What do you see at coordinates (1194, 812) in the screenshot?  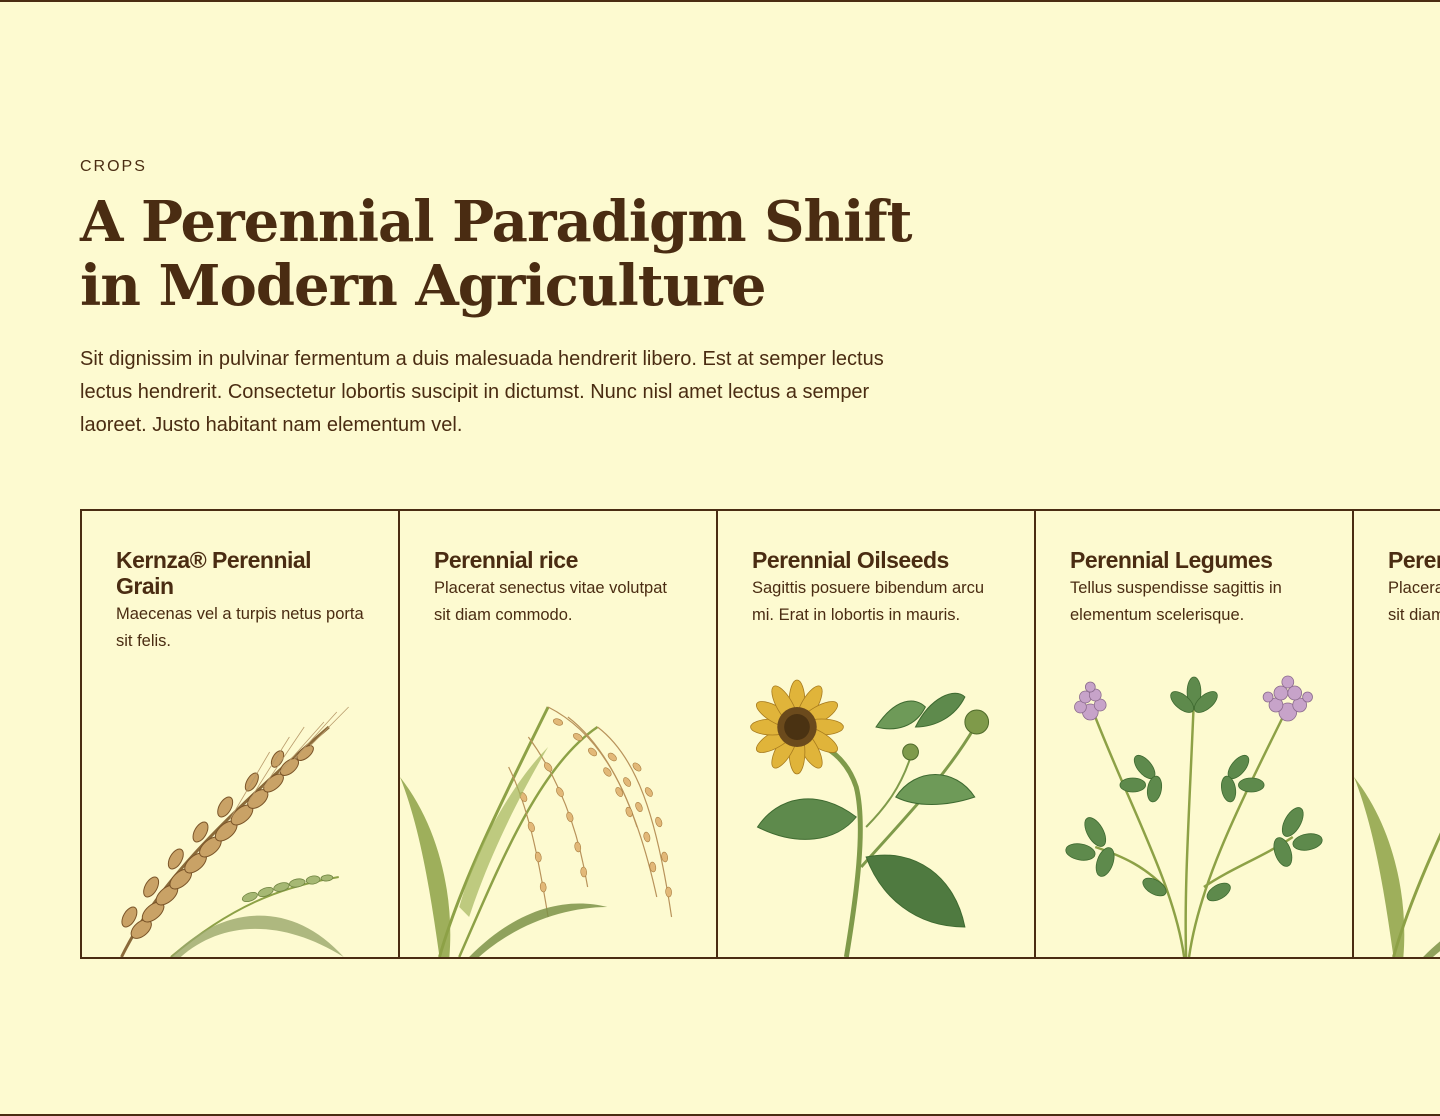 I see `clover-illustration` at bounding box center [1194, 812].